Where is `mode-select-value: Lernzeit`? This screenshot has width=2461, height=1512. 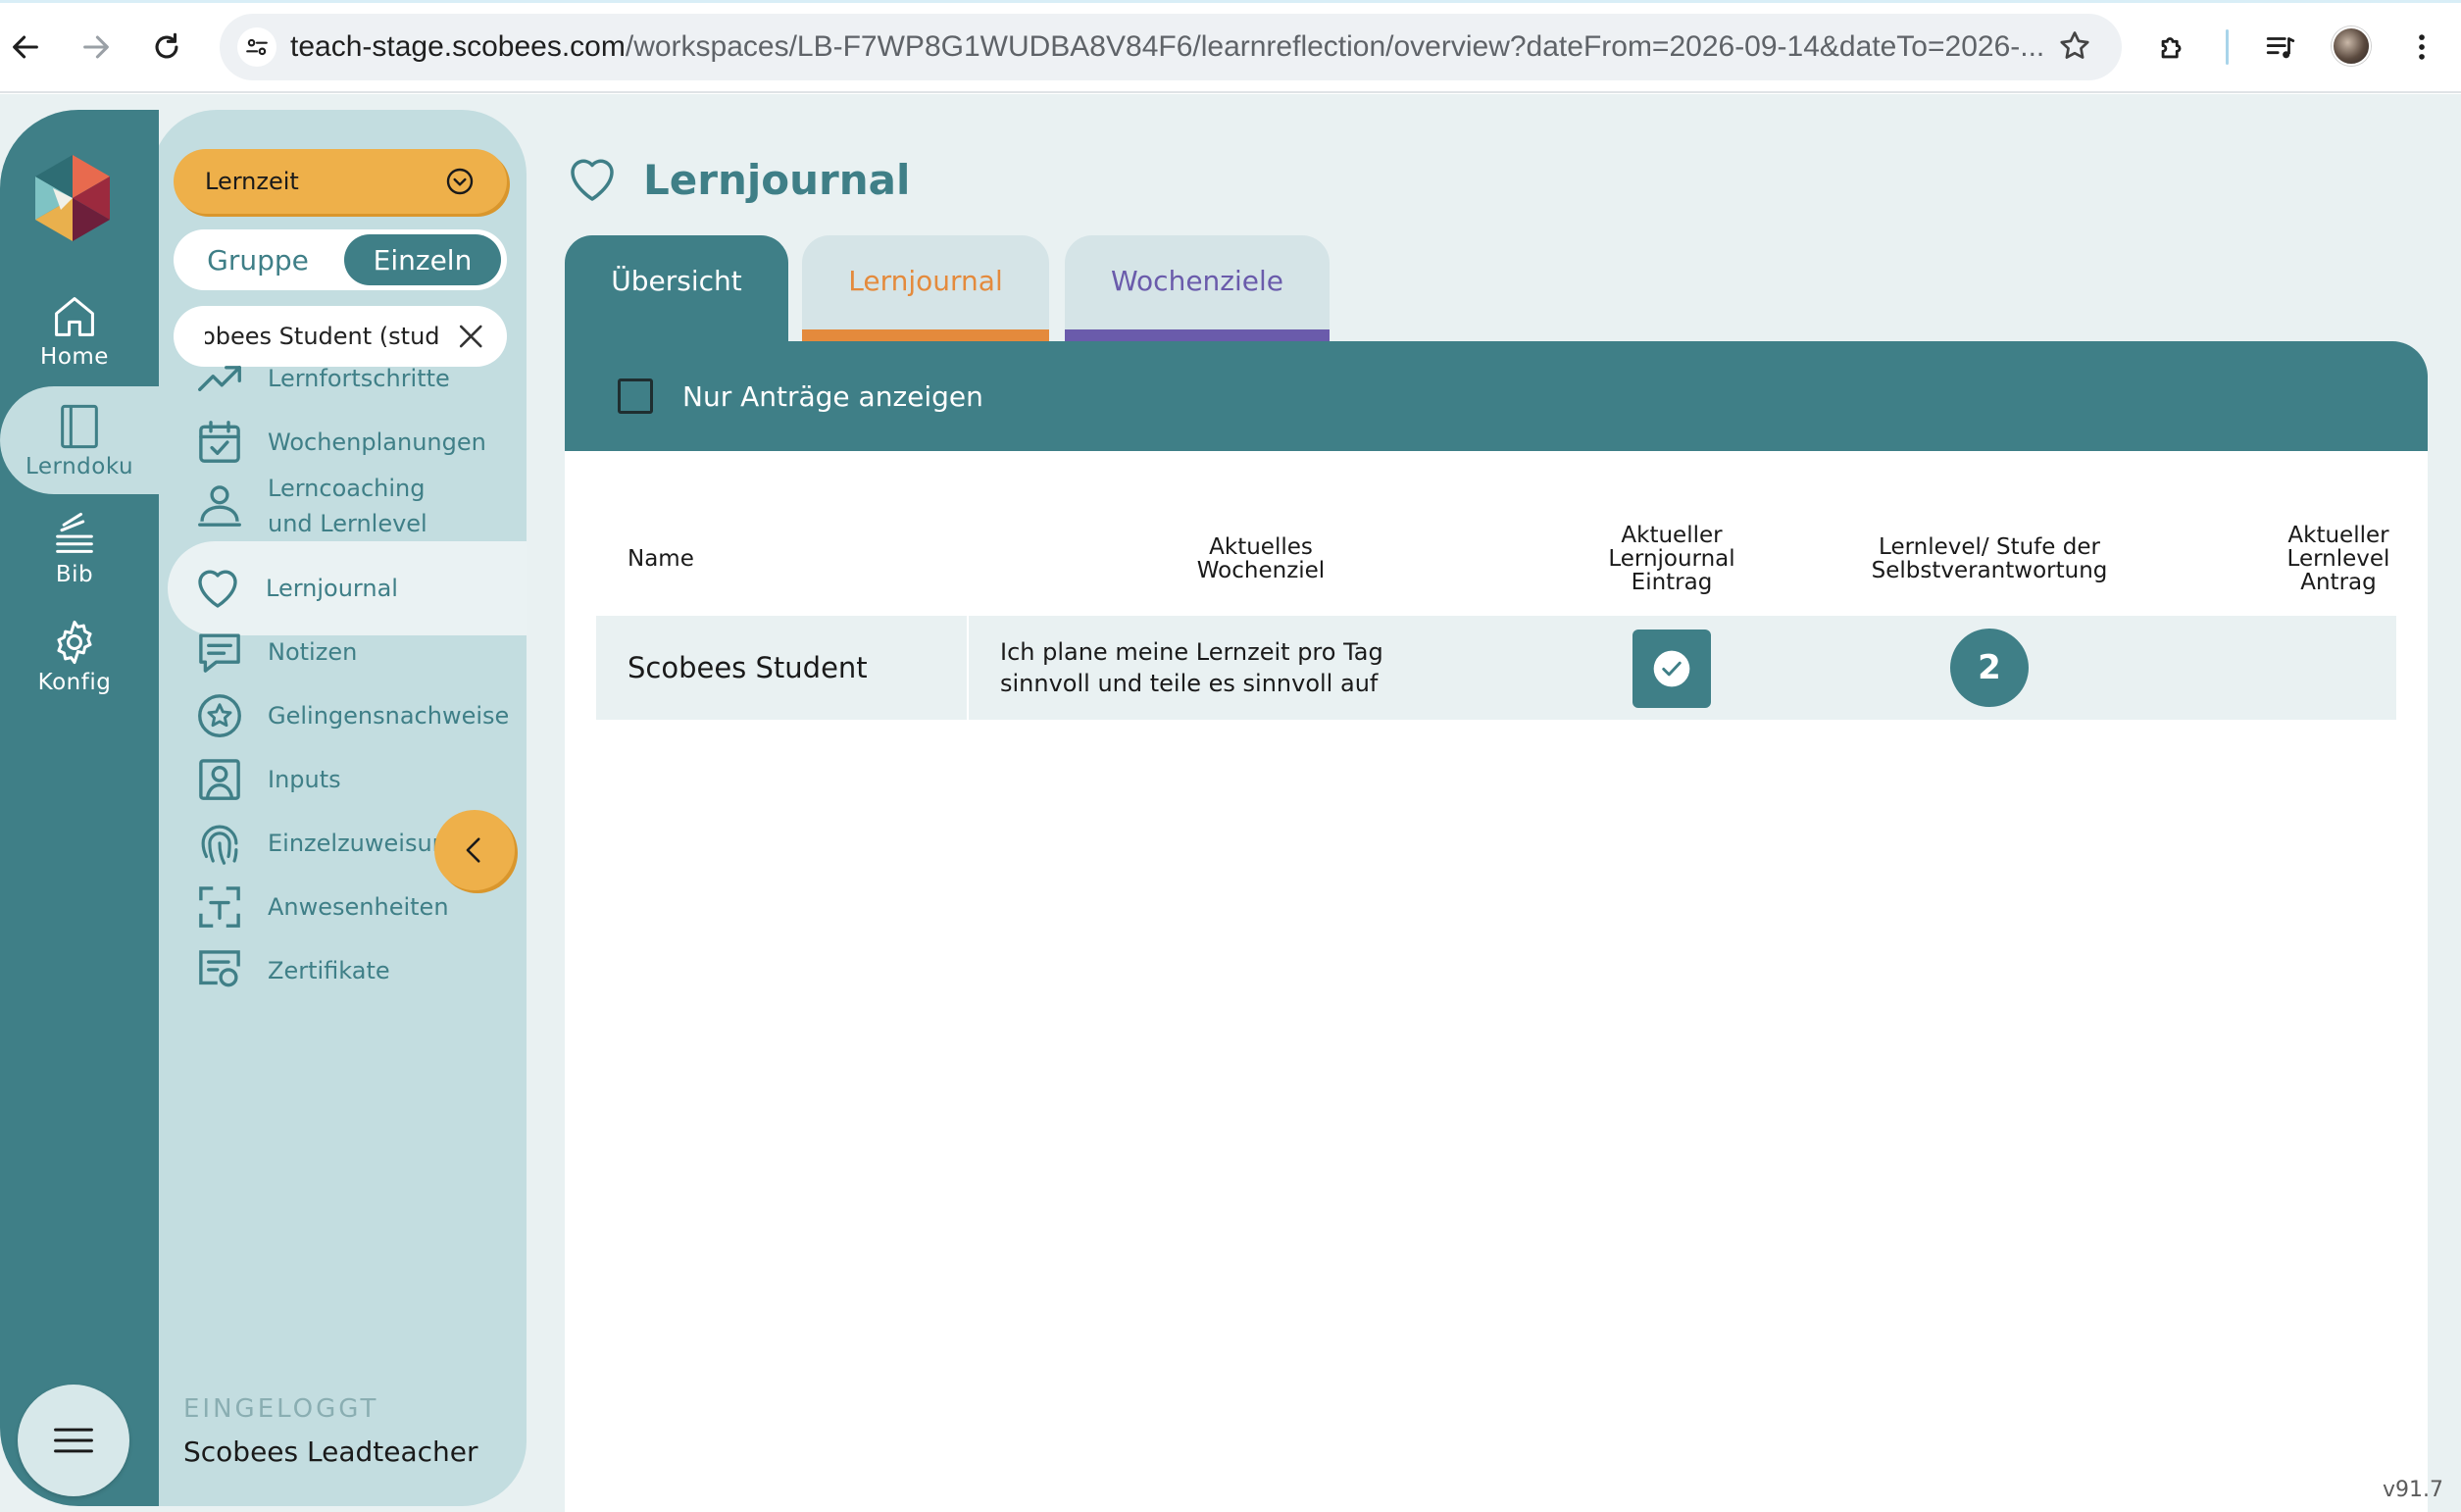 mode-select-value: Lernzeit is located at coordinates (252, 181).